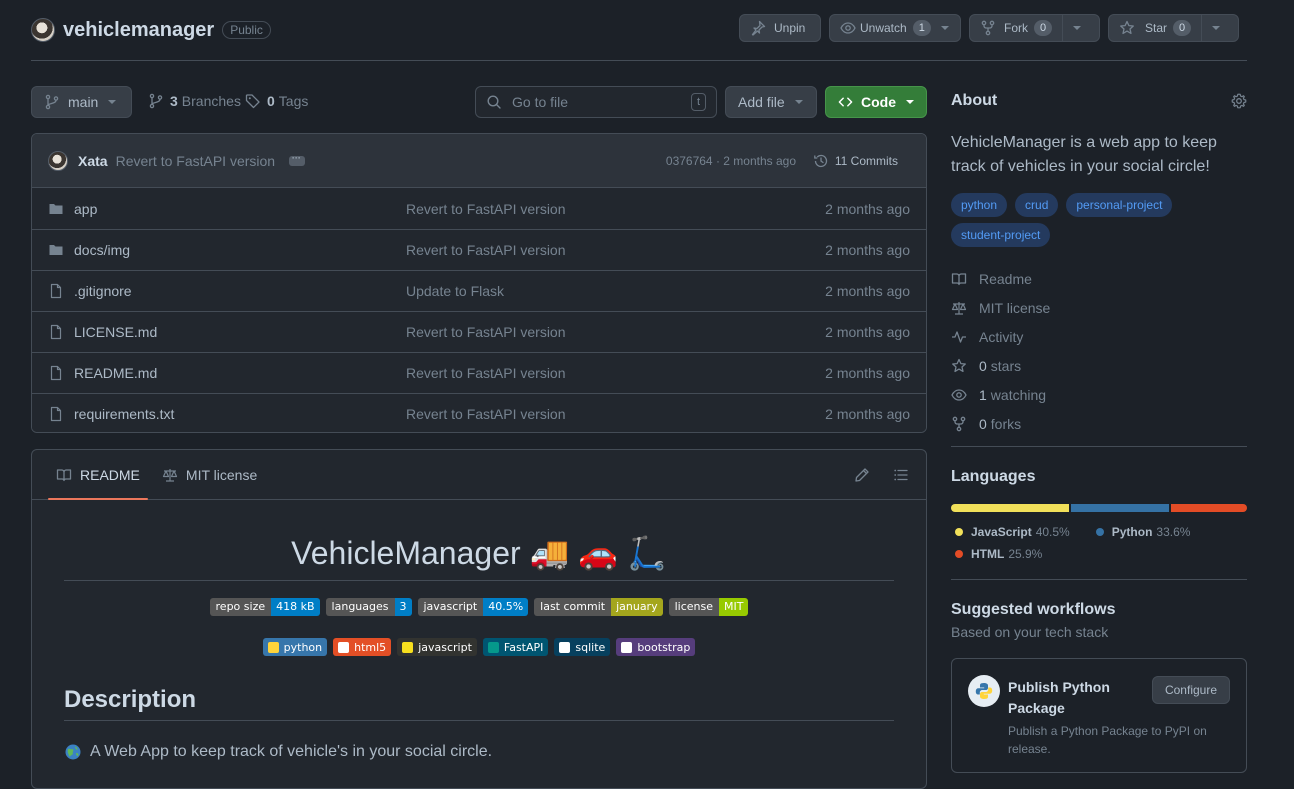 This screenshot has height=789, width=1294. Describe the element at coordinates (1182, 28) in the screenshot. I see `star-count: 0` at that location.